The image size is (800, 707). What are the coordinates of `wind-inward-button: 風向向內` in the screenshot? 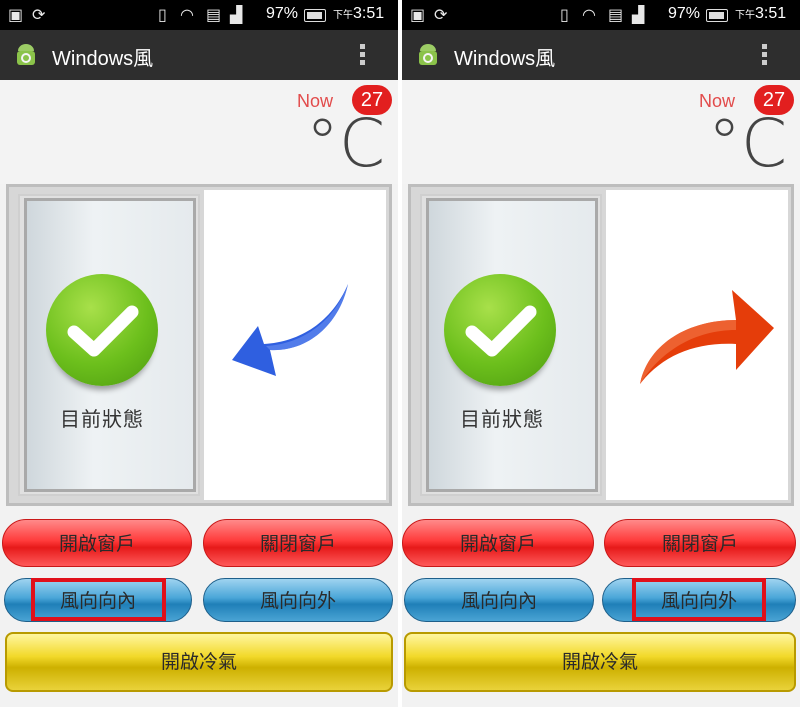 It's located at (499, 600).